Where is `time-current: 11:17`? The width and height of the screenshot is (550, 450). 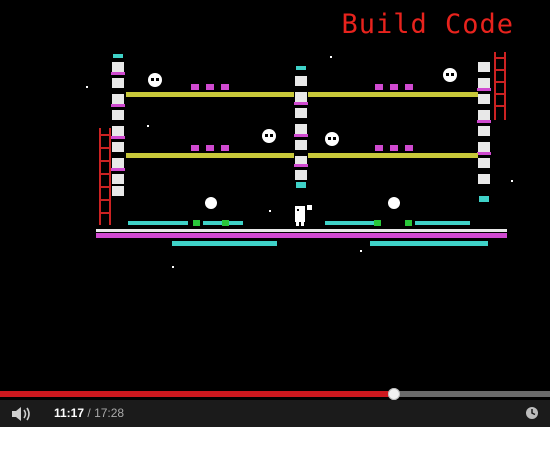 time-current: 11:17 is located at coordinates (69, 413).